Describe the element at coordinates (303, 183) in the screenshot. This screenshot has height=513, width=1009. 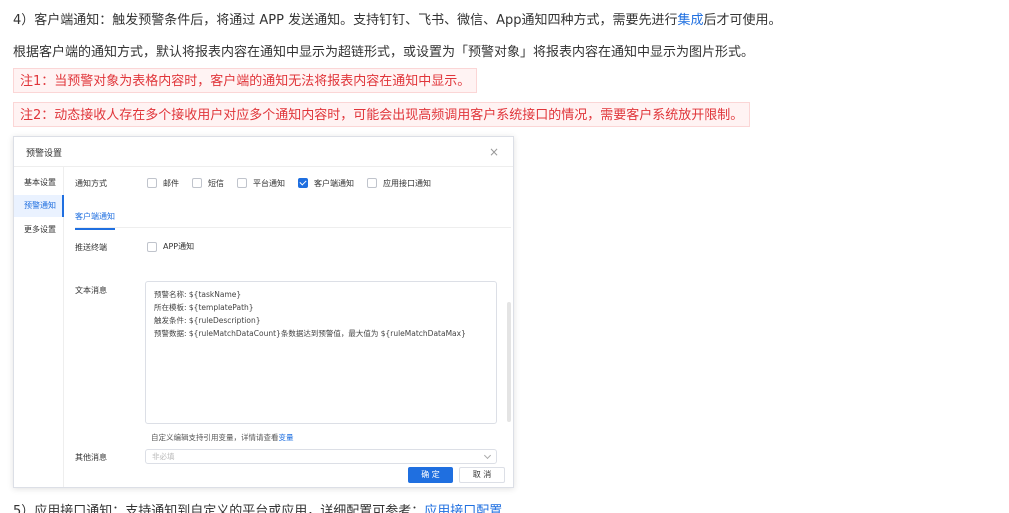
I see `checkbox-box-checked` at that location.